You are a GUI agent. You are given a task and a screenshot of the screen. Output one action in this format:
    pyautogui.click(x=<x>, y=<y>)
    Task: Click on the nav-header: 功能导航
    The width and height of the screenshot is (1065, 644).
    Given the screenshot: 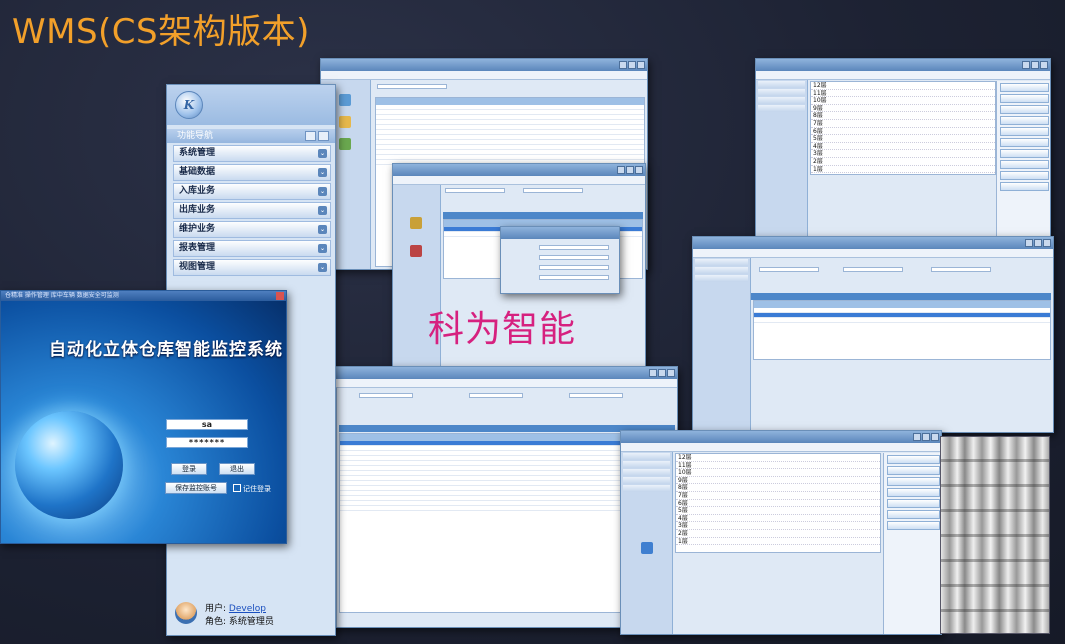 What is the action you would take?
    pyautogui.click(x=251, y=136)
    